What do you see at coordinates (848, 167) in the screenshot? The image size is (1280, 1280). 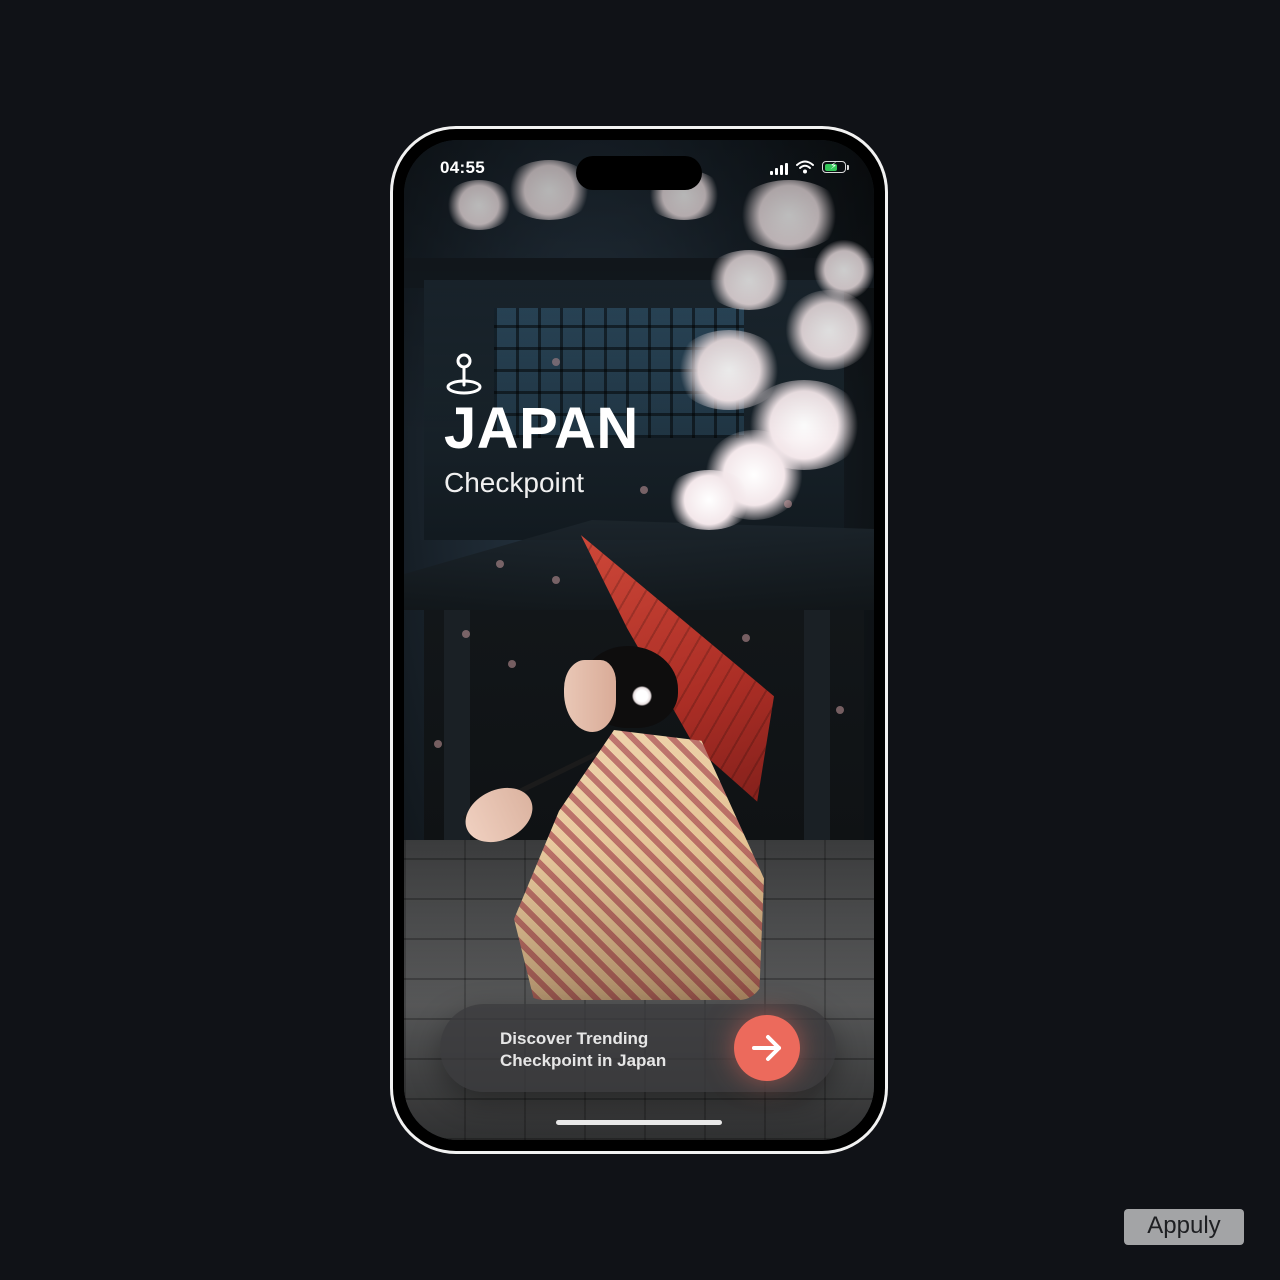 I see `battery-nub` at bounding box center [848, 167].